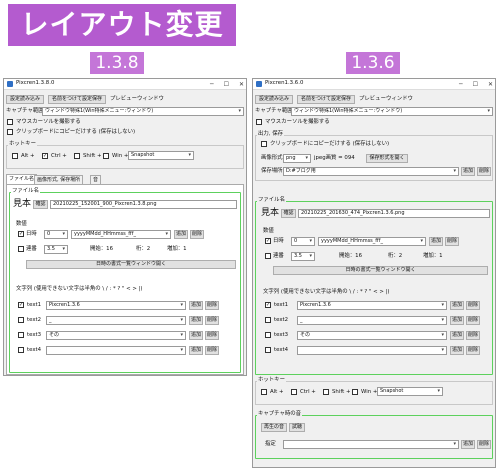  Describe the element at coordinates (387, 158) in the screenshot. I see `open-format-button: 保存形式を開く` at that location.